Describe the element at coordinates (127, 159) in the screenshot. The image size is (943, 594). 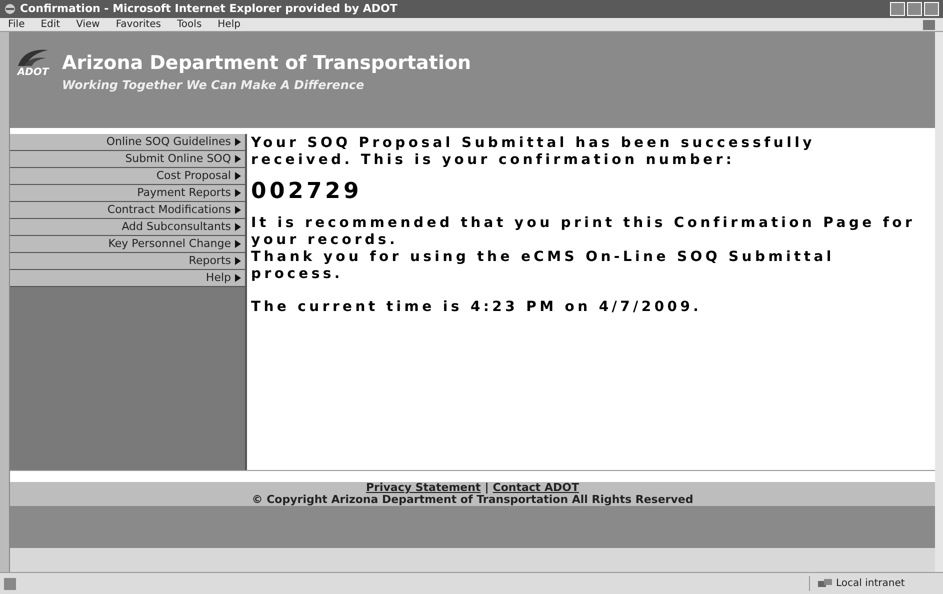
I see `sidebar-link: Submit Online SOQ` at that location.